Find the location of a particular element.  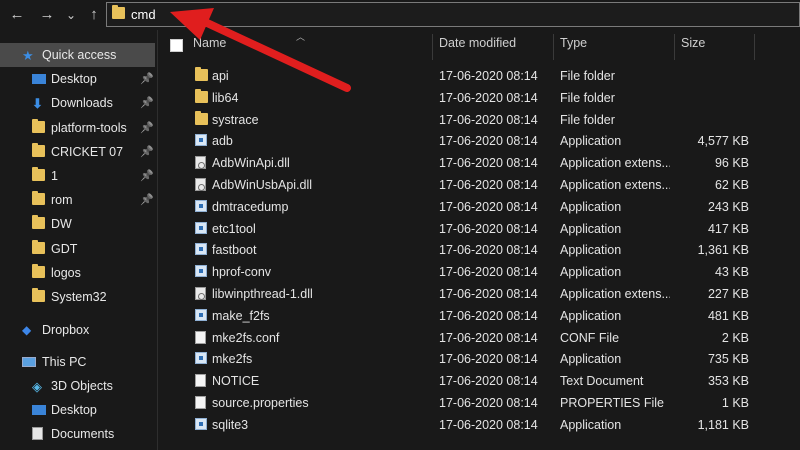

file-name: NOTICE is located at coordinates (236, 381).